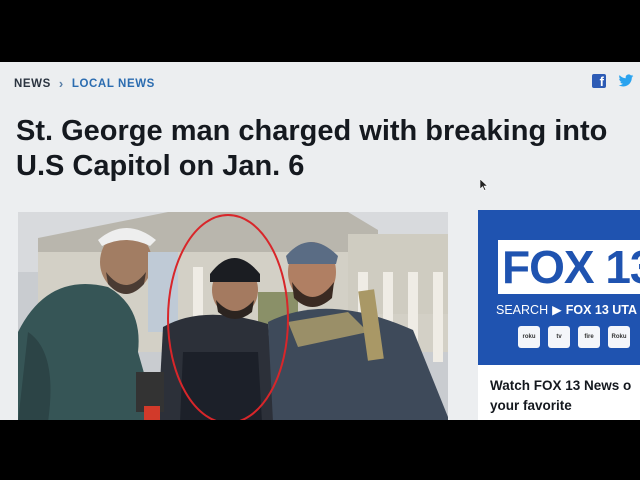 This screenshot has height=480, width=640. What do you see at coordinates (61, 83) in the screenshot?
I see `chevron-right-icon: ›` at bounding box center [61, 83].